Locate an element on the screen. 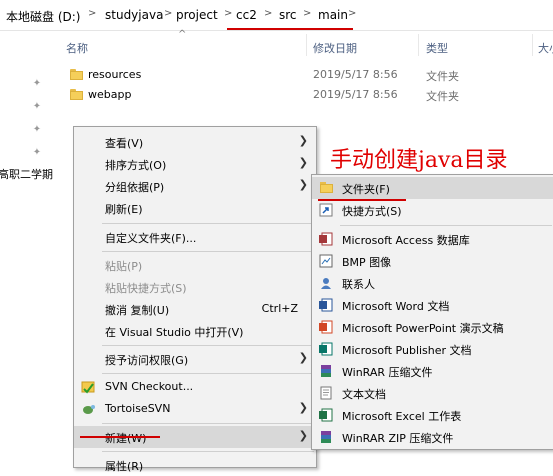 The width and height of the screenshot is (553, 476). winrar-icon is located at coordinates (326, 371).